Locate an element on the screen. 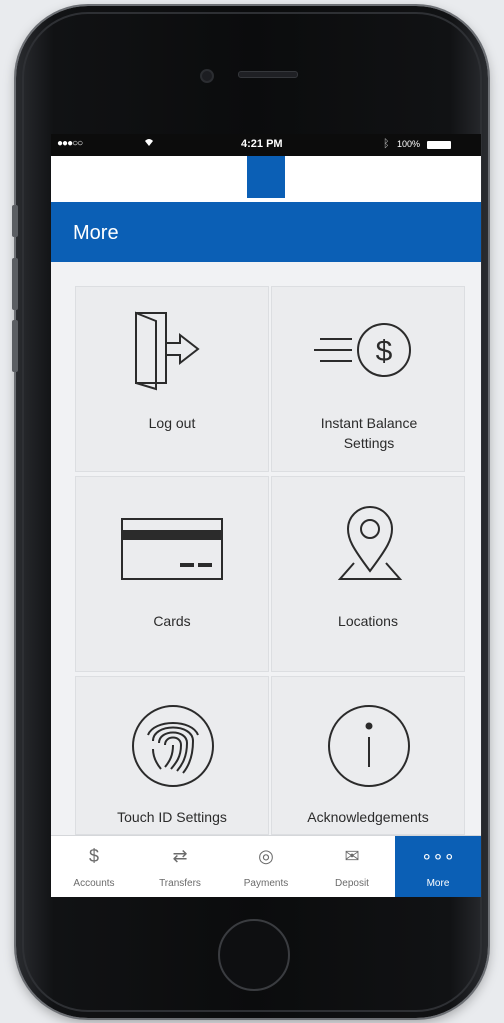 The width and height of the screenshot is (504, 1023). tab-deposit: ✉ Deposit is located at coordinates (352, 866).